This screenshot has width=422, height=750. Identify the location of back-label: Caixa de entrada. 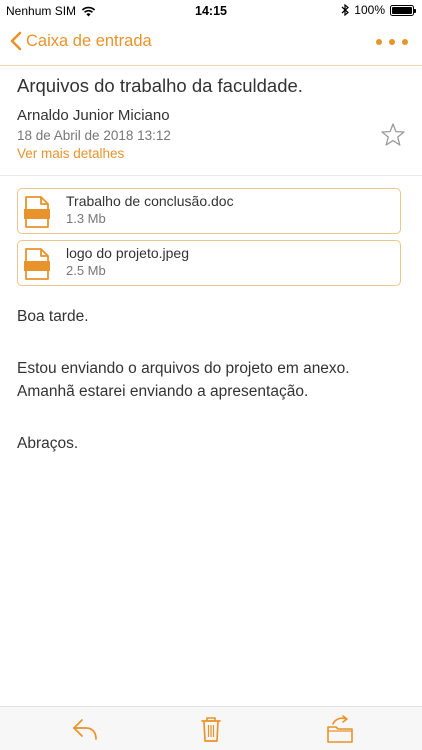
(89, 40).